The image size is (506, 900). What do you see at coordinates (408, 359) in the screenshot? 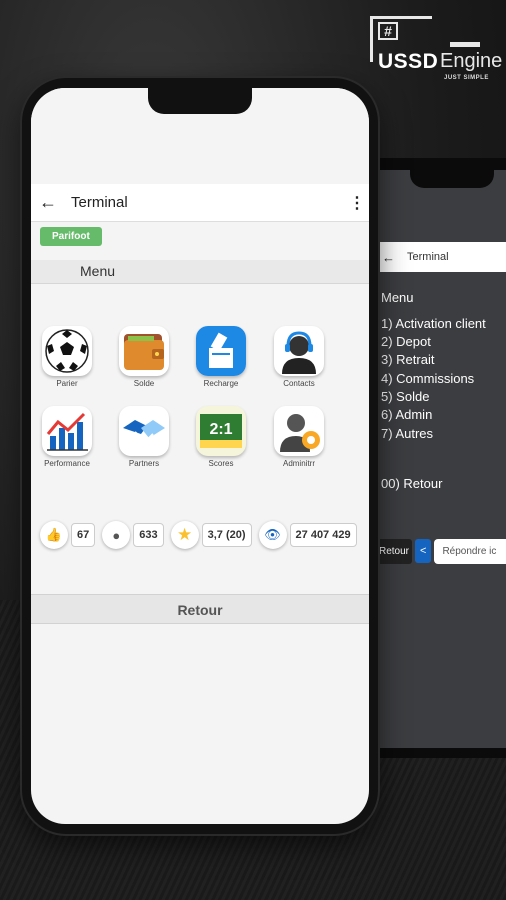
I see `ussd-option-3: 3) Retrait` at bounding box center [408, 359].